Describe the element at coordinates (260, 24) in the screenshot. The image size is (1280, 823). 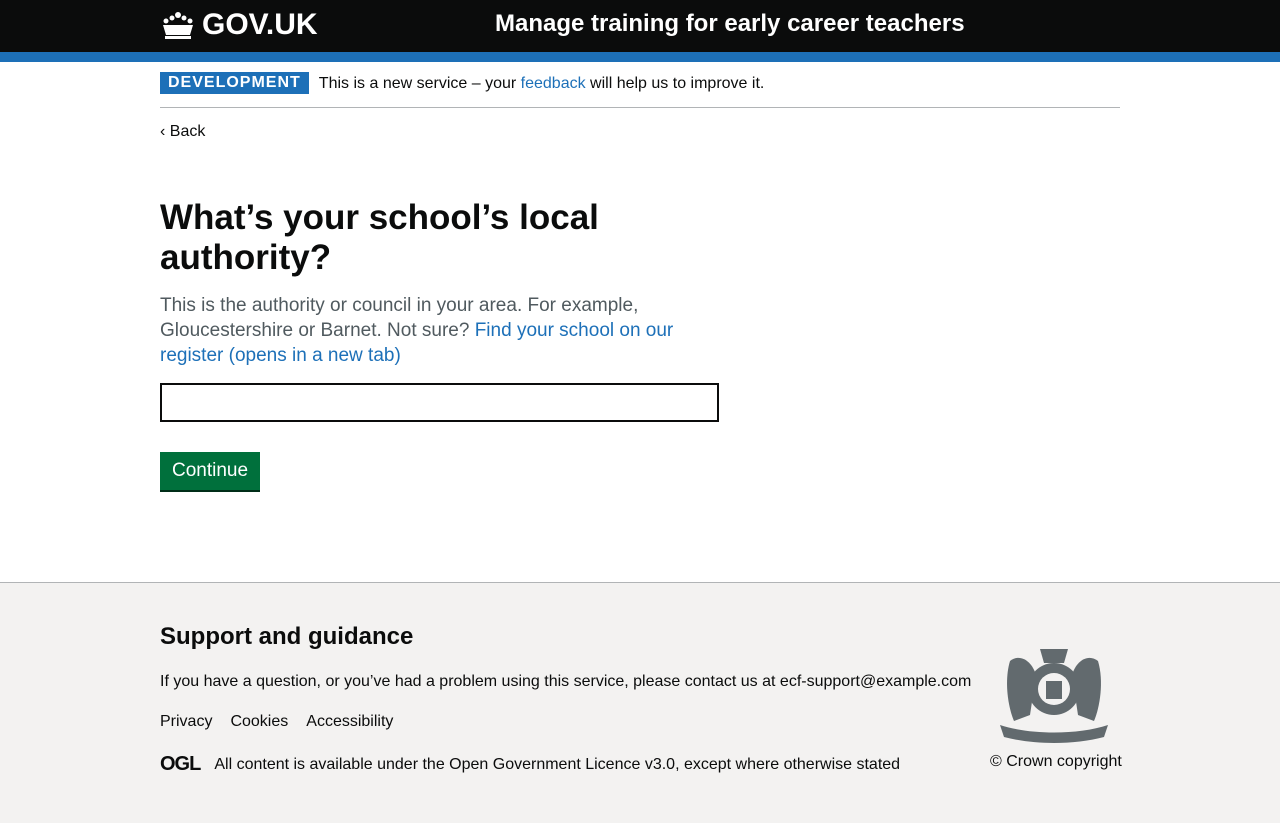
I see `logo-text: GOV.UK` at that location.